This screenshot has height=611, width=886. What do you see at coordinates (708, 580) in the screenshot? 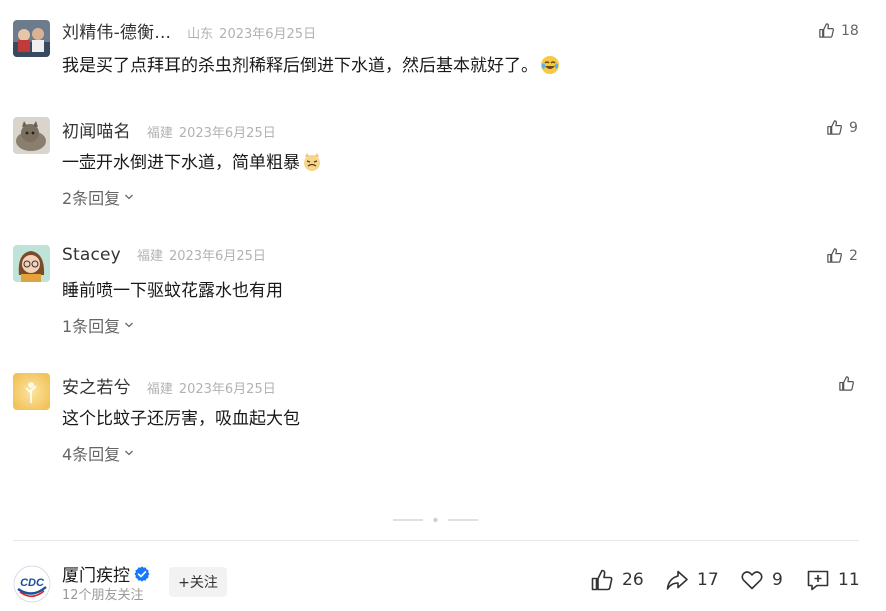
I see `share-count: 17` at bounding box center [708, 580].